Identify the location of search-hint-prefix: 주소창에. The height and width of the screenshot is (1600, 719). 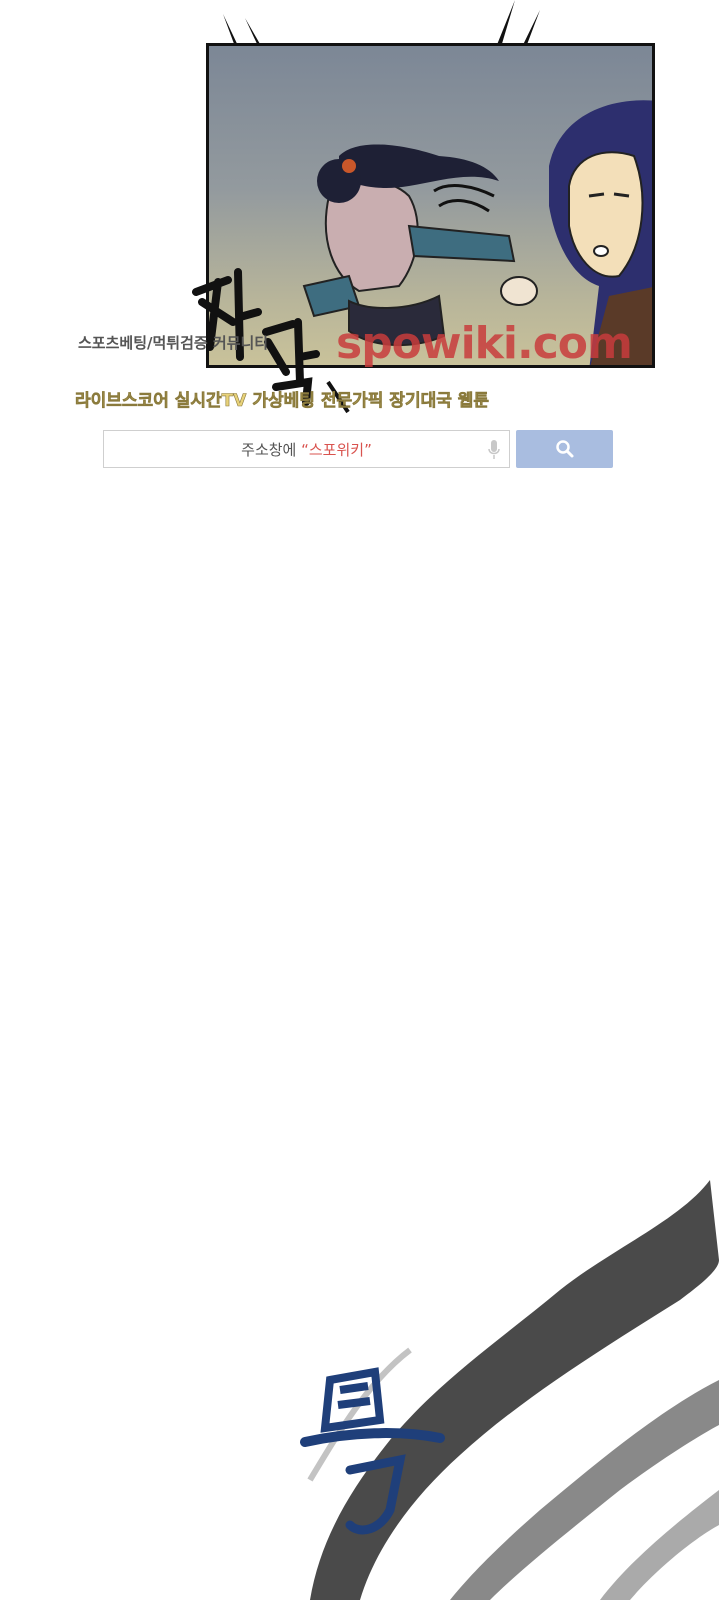
(271, 449).